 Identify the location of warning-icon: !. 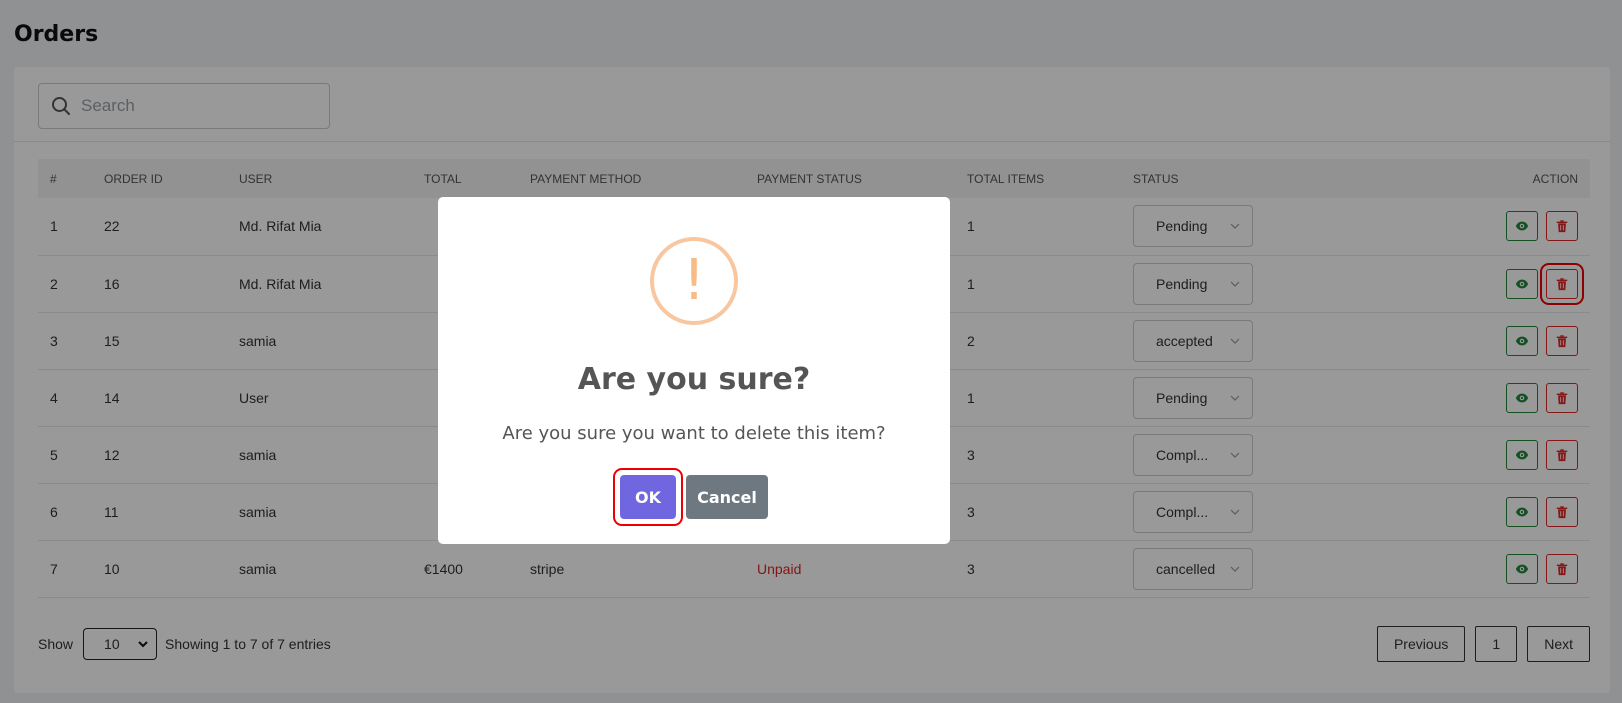
(694, 281).